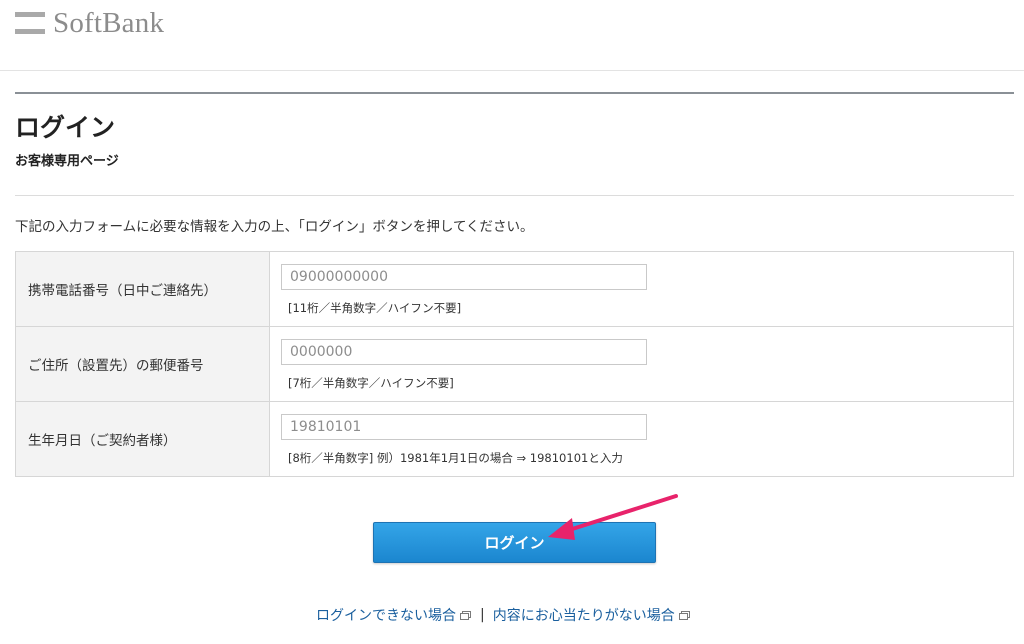  I want to click on title-divider, so click(514, 93).